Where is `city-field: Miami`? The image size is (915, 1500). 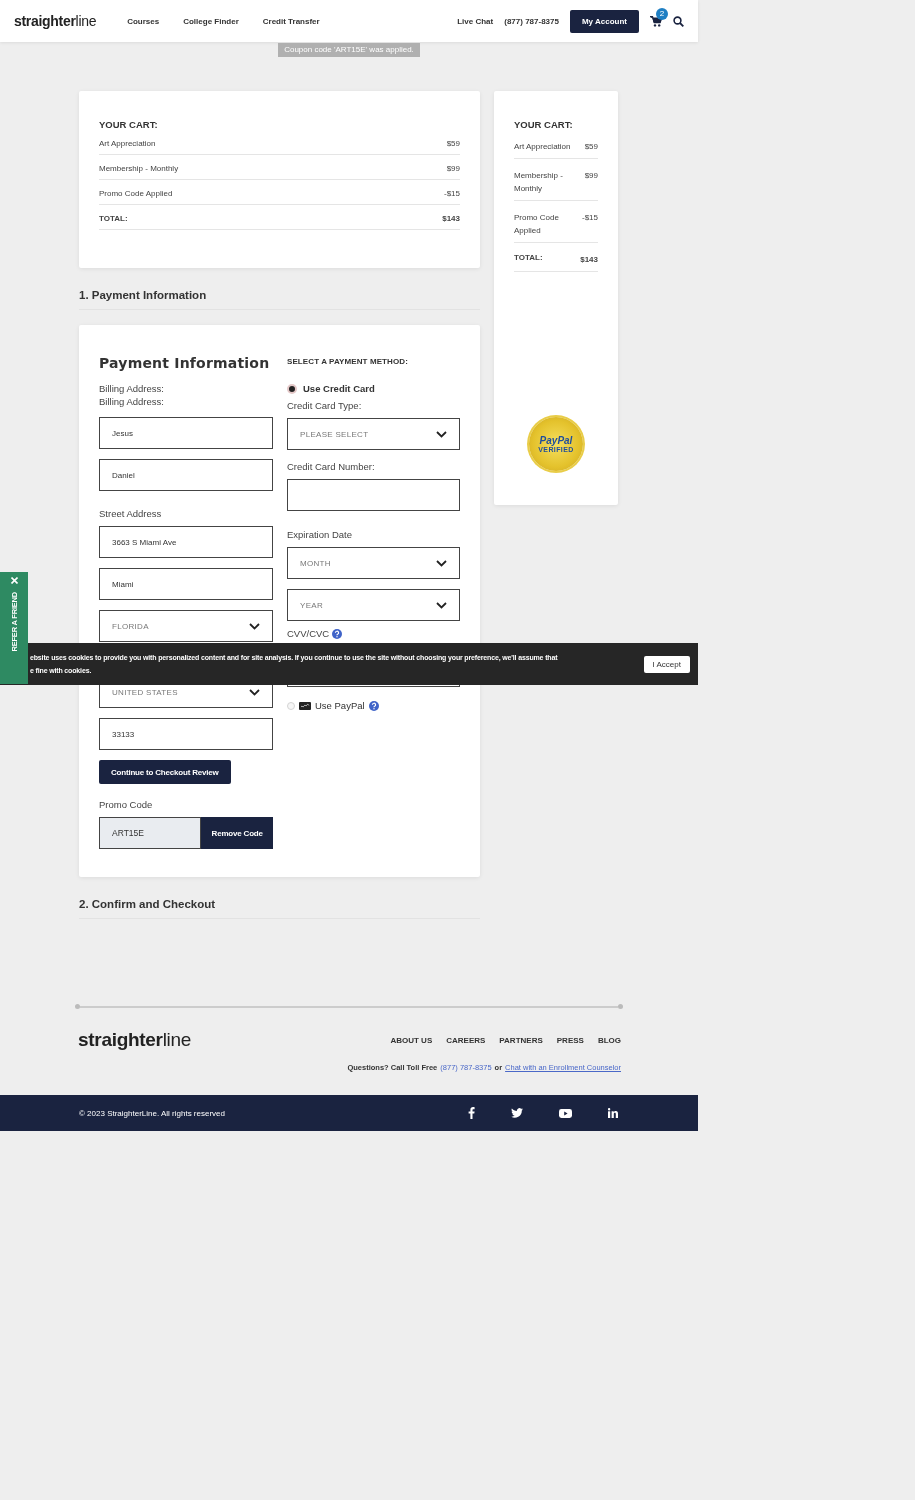 city-field: Miami is located at coordinates (186, 584).